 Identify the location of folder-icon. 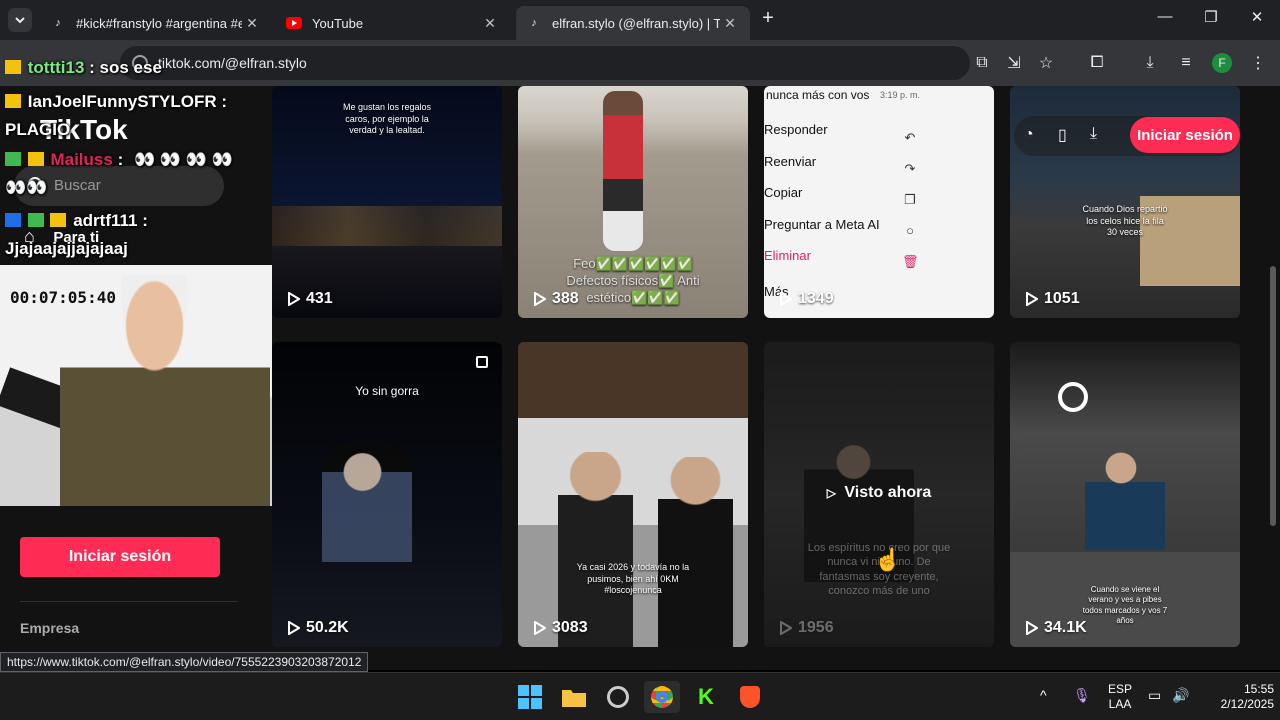
(574, 698).